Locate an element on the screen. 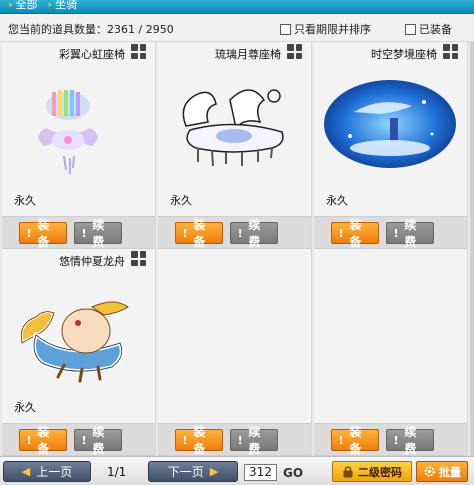 This screenshot has height=485, width=474. filter-expiry-label: 只看期限并排序 is located at coordinates (332, 29).